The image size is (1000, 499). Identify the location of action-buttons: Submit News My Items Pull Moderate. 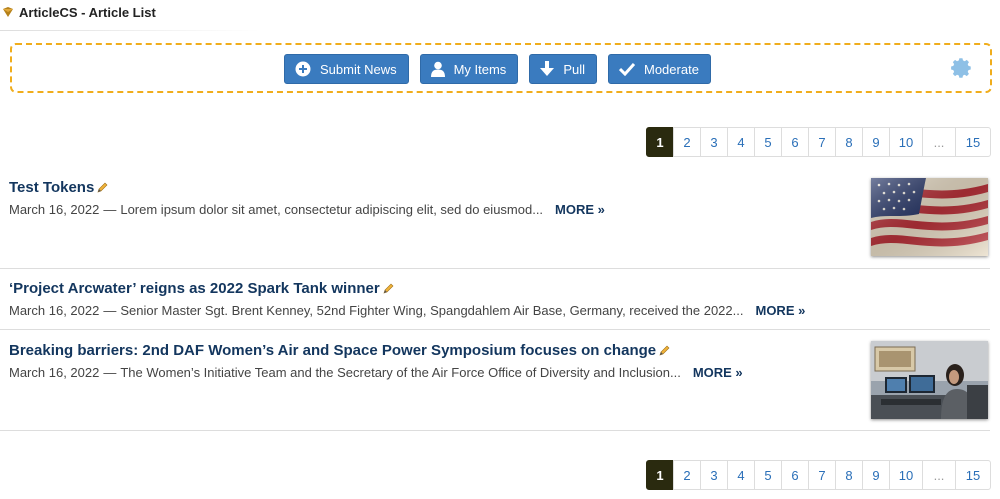
(497, 69).